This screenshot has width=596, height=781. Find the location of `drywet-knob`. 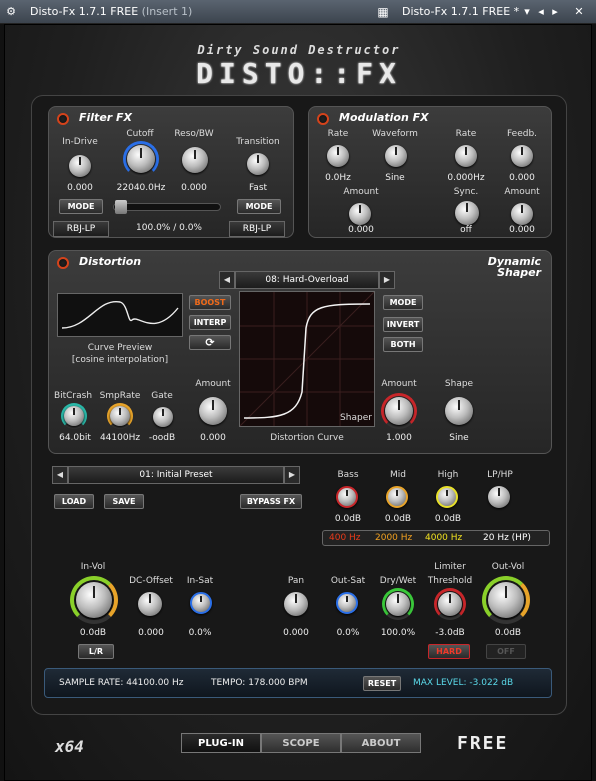

drywet-knob is located at coordinates (398, 604).